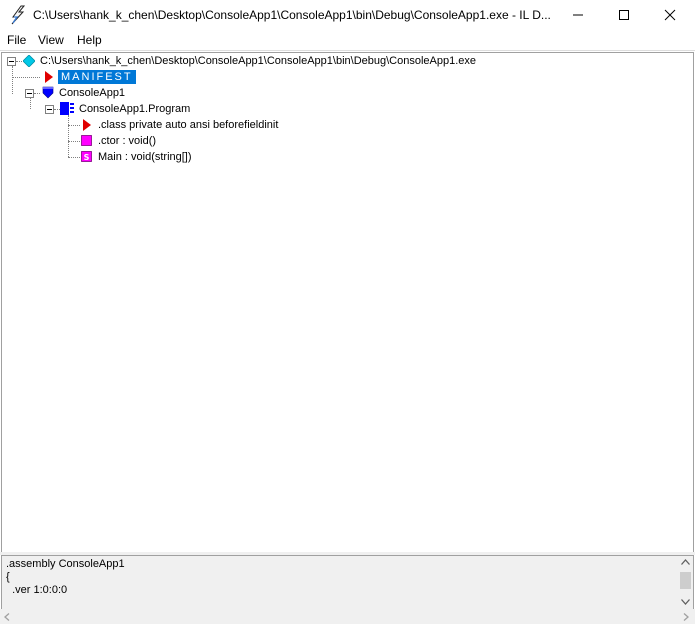 This screenshot has width=695, height=624. Describe the element at coordinates (8, 577) in the screenshot. I see `il-line: {` at that location.